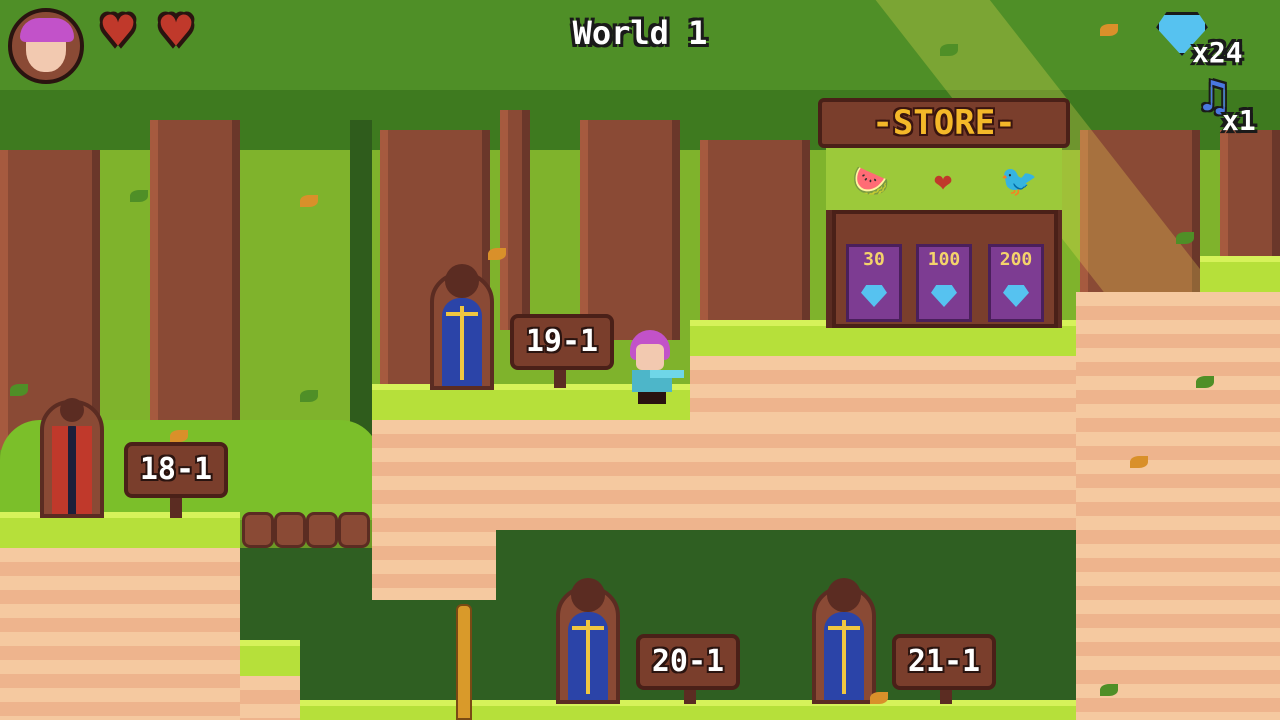 Image resolution: width=1280 pixels, height=720 pixels. What do you see at coordinates (944, 123) in the screenshot?
I see `store-sign: -STORE-` at bounding box center [944, 123].